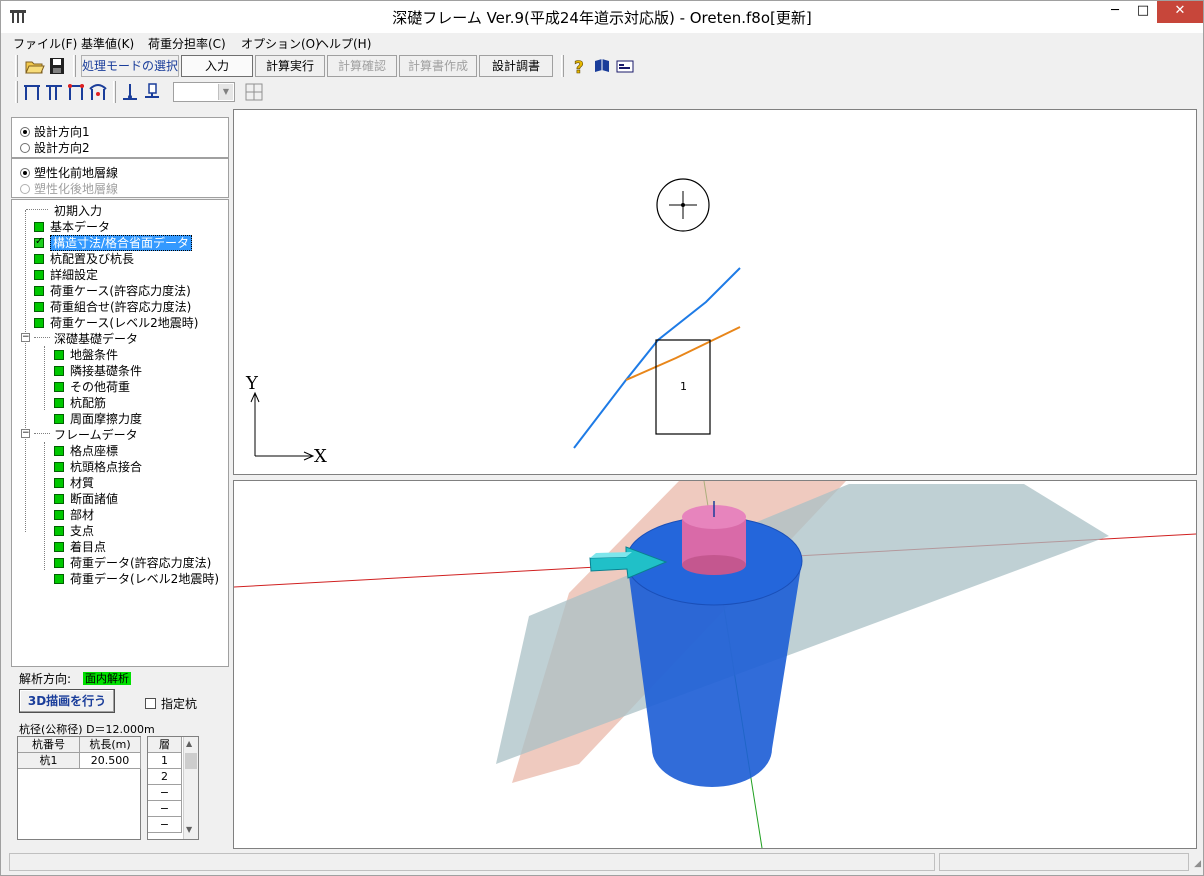 The width and height of the screenshot is (1204, 876). I want to click on tree-item-ground: 地盤条件, so click(86, 354).